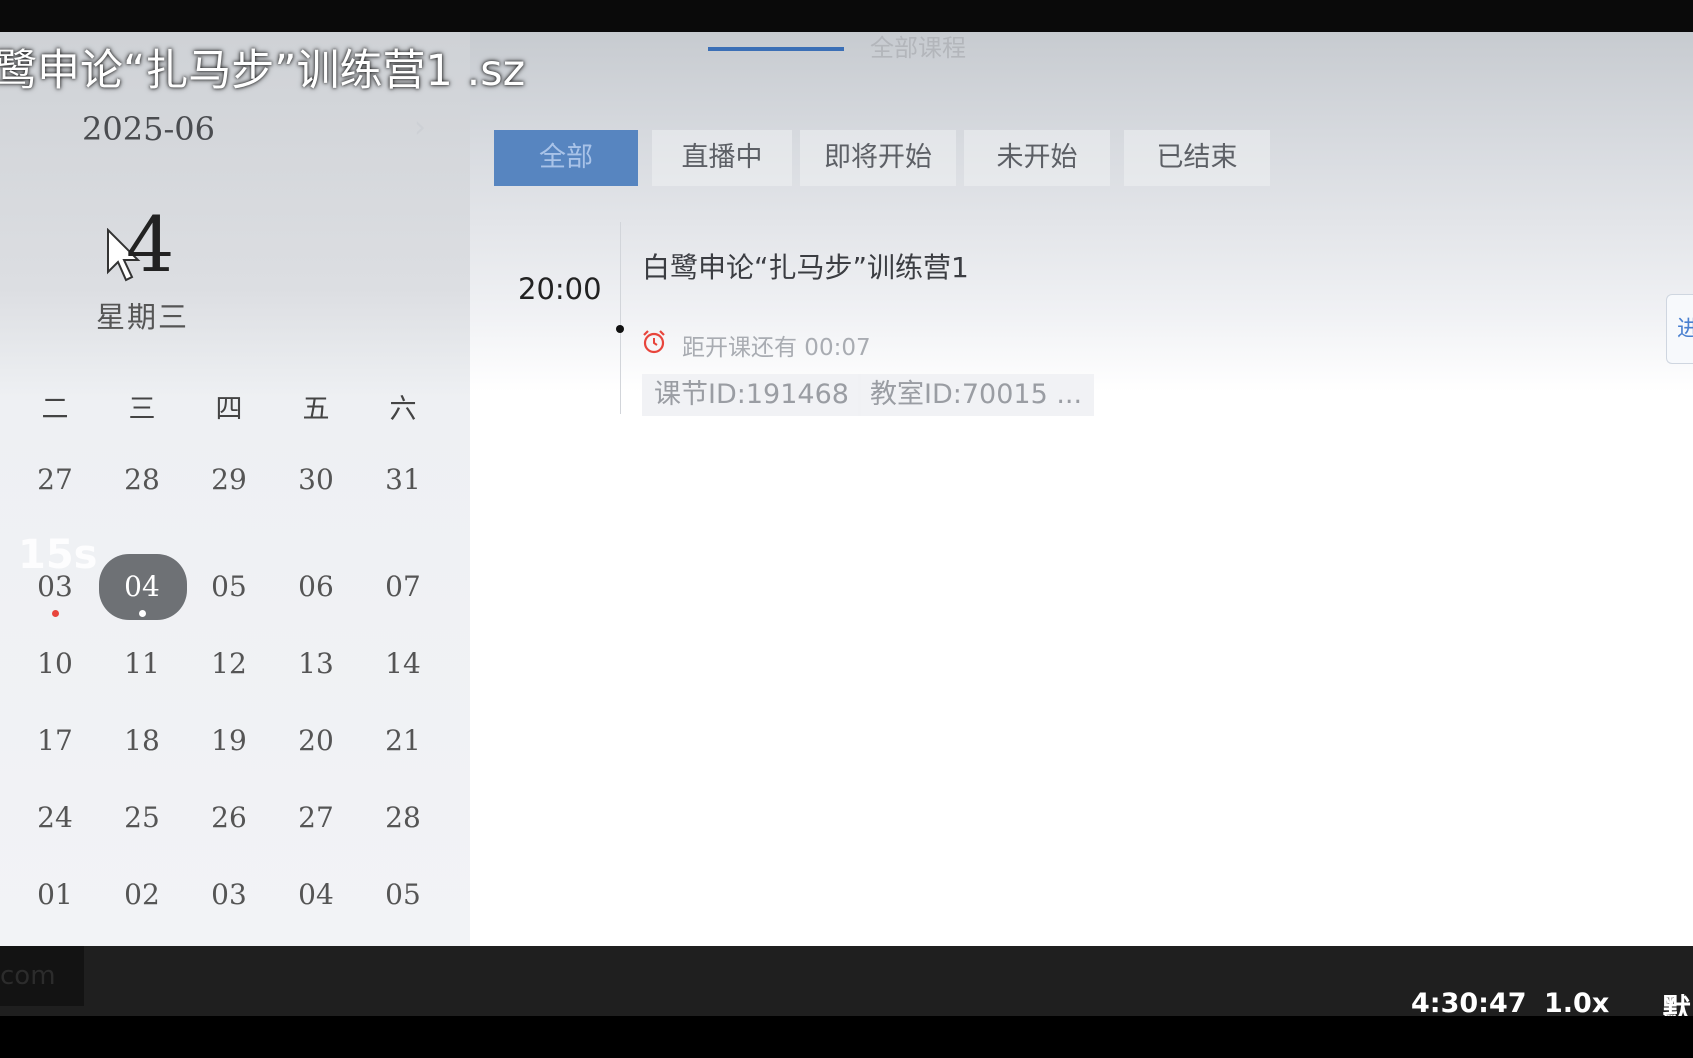 Image resolution: width=1693 pixels, height=1058 pixels. I want to click on filter-tab-ended: 已结束, so click(1197, 158).